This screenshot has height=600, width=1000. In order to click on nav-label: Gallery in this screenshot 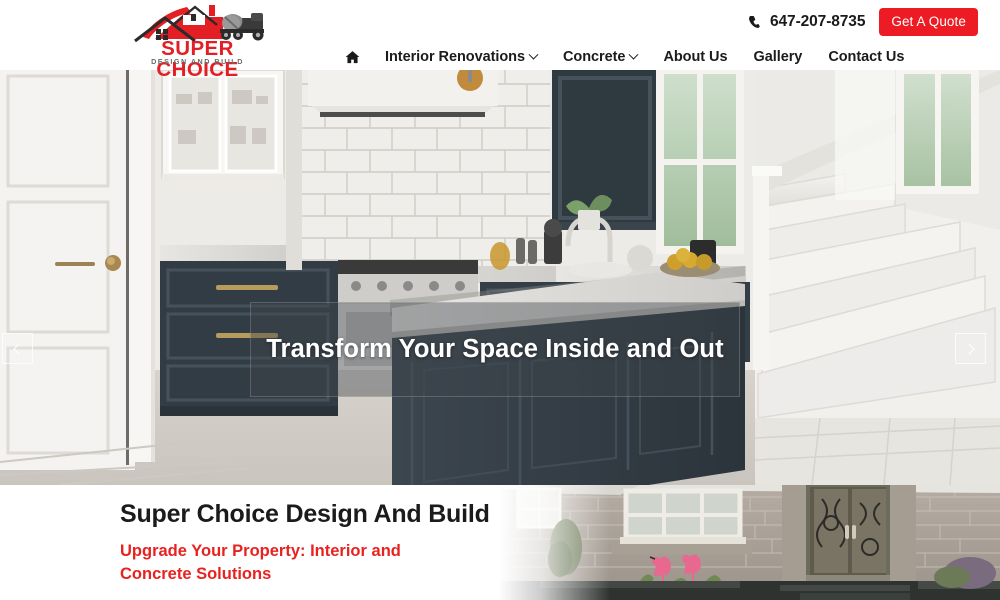, I will do `click(778, 57)`.